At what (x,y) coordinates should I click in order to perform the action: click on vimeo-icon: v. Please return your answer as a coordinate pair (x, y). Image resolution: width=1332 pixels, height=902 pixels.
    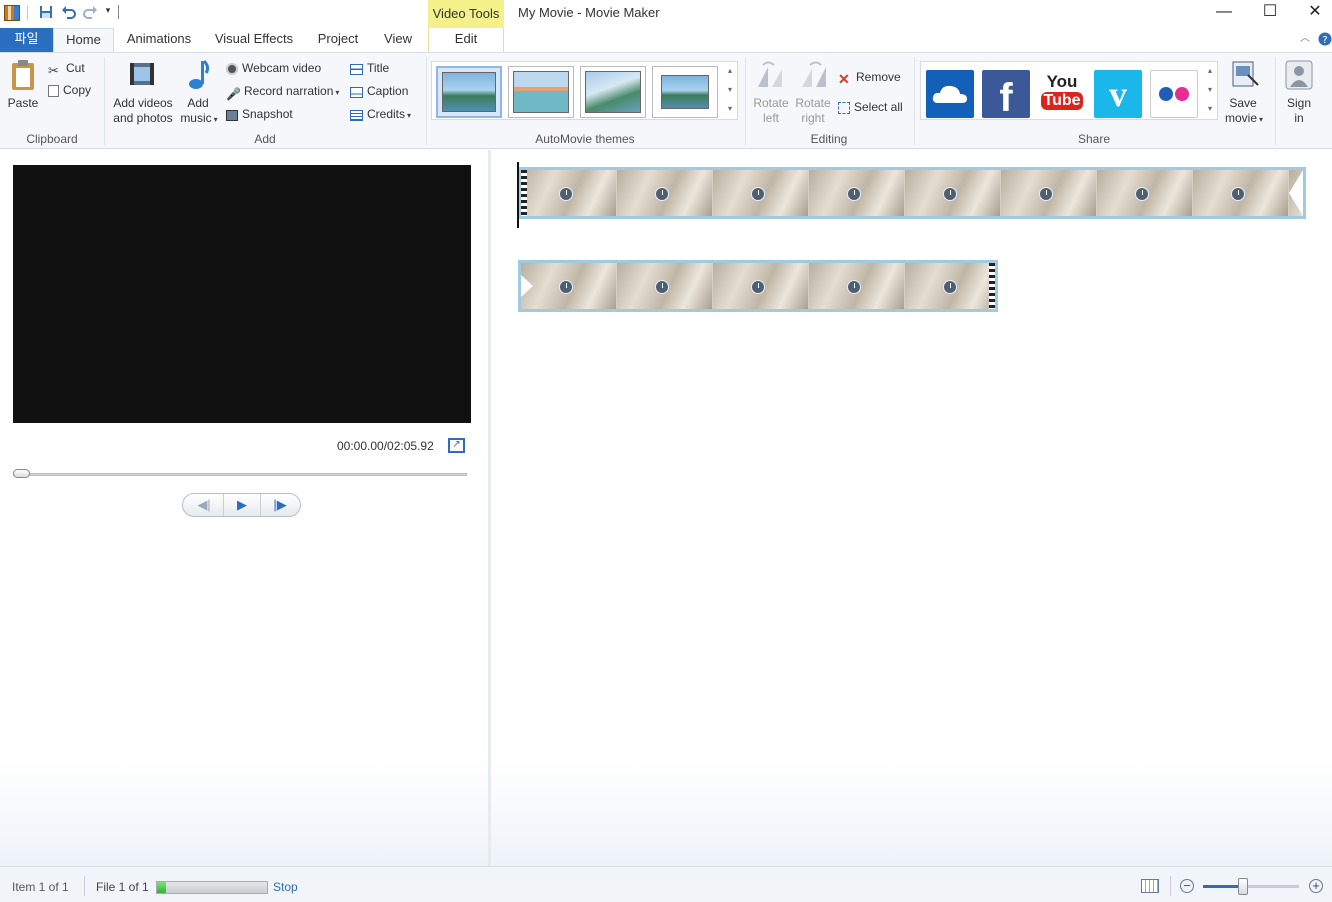
    Looking at the image, I should click on (1118, 94).